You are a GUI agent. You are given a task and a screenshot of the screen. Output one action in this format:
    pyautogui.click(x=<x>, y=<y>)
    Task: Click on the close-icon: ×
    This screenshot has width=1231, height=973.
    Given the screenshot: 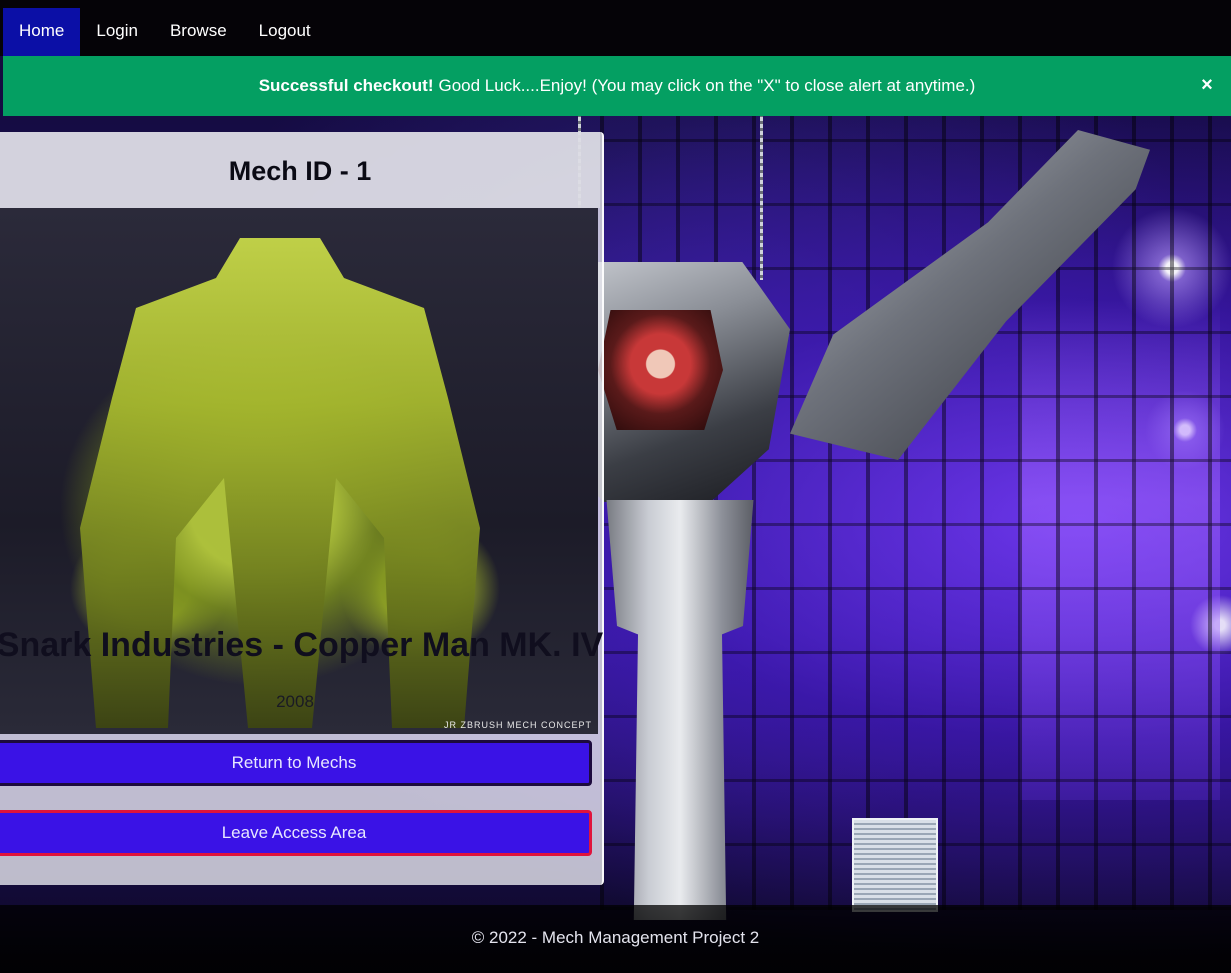 What is the action you would take?
    pyautogui.click(x=1207, y=85)
    